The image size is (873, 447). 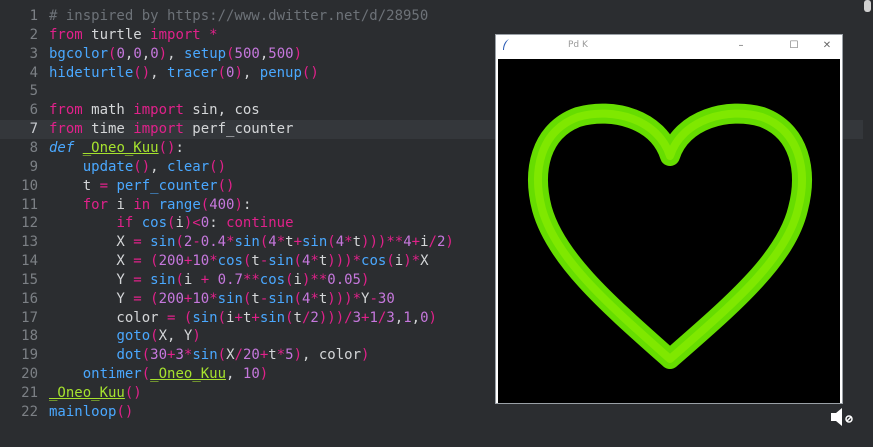 What do you see at coordinates (794, 46) in the screenshot?
I see `maximize-button: ☐` at bounding box center [794, 46].